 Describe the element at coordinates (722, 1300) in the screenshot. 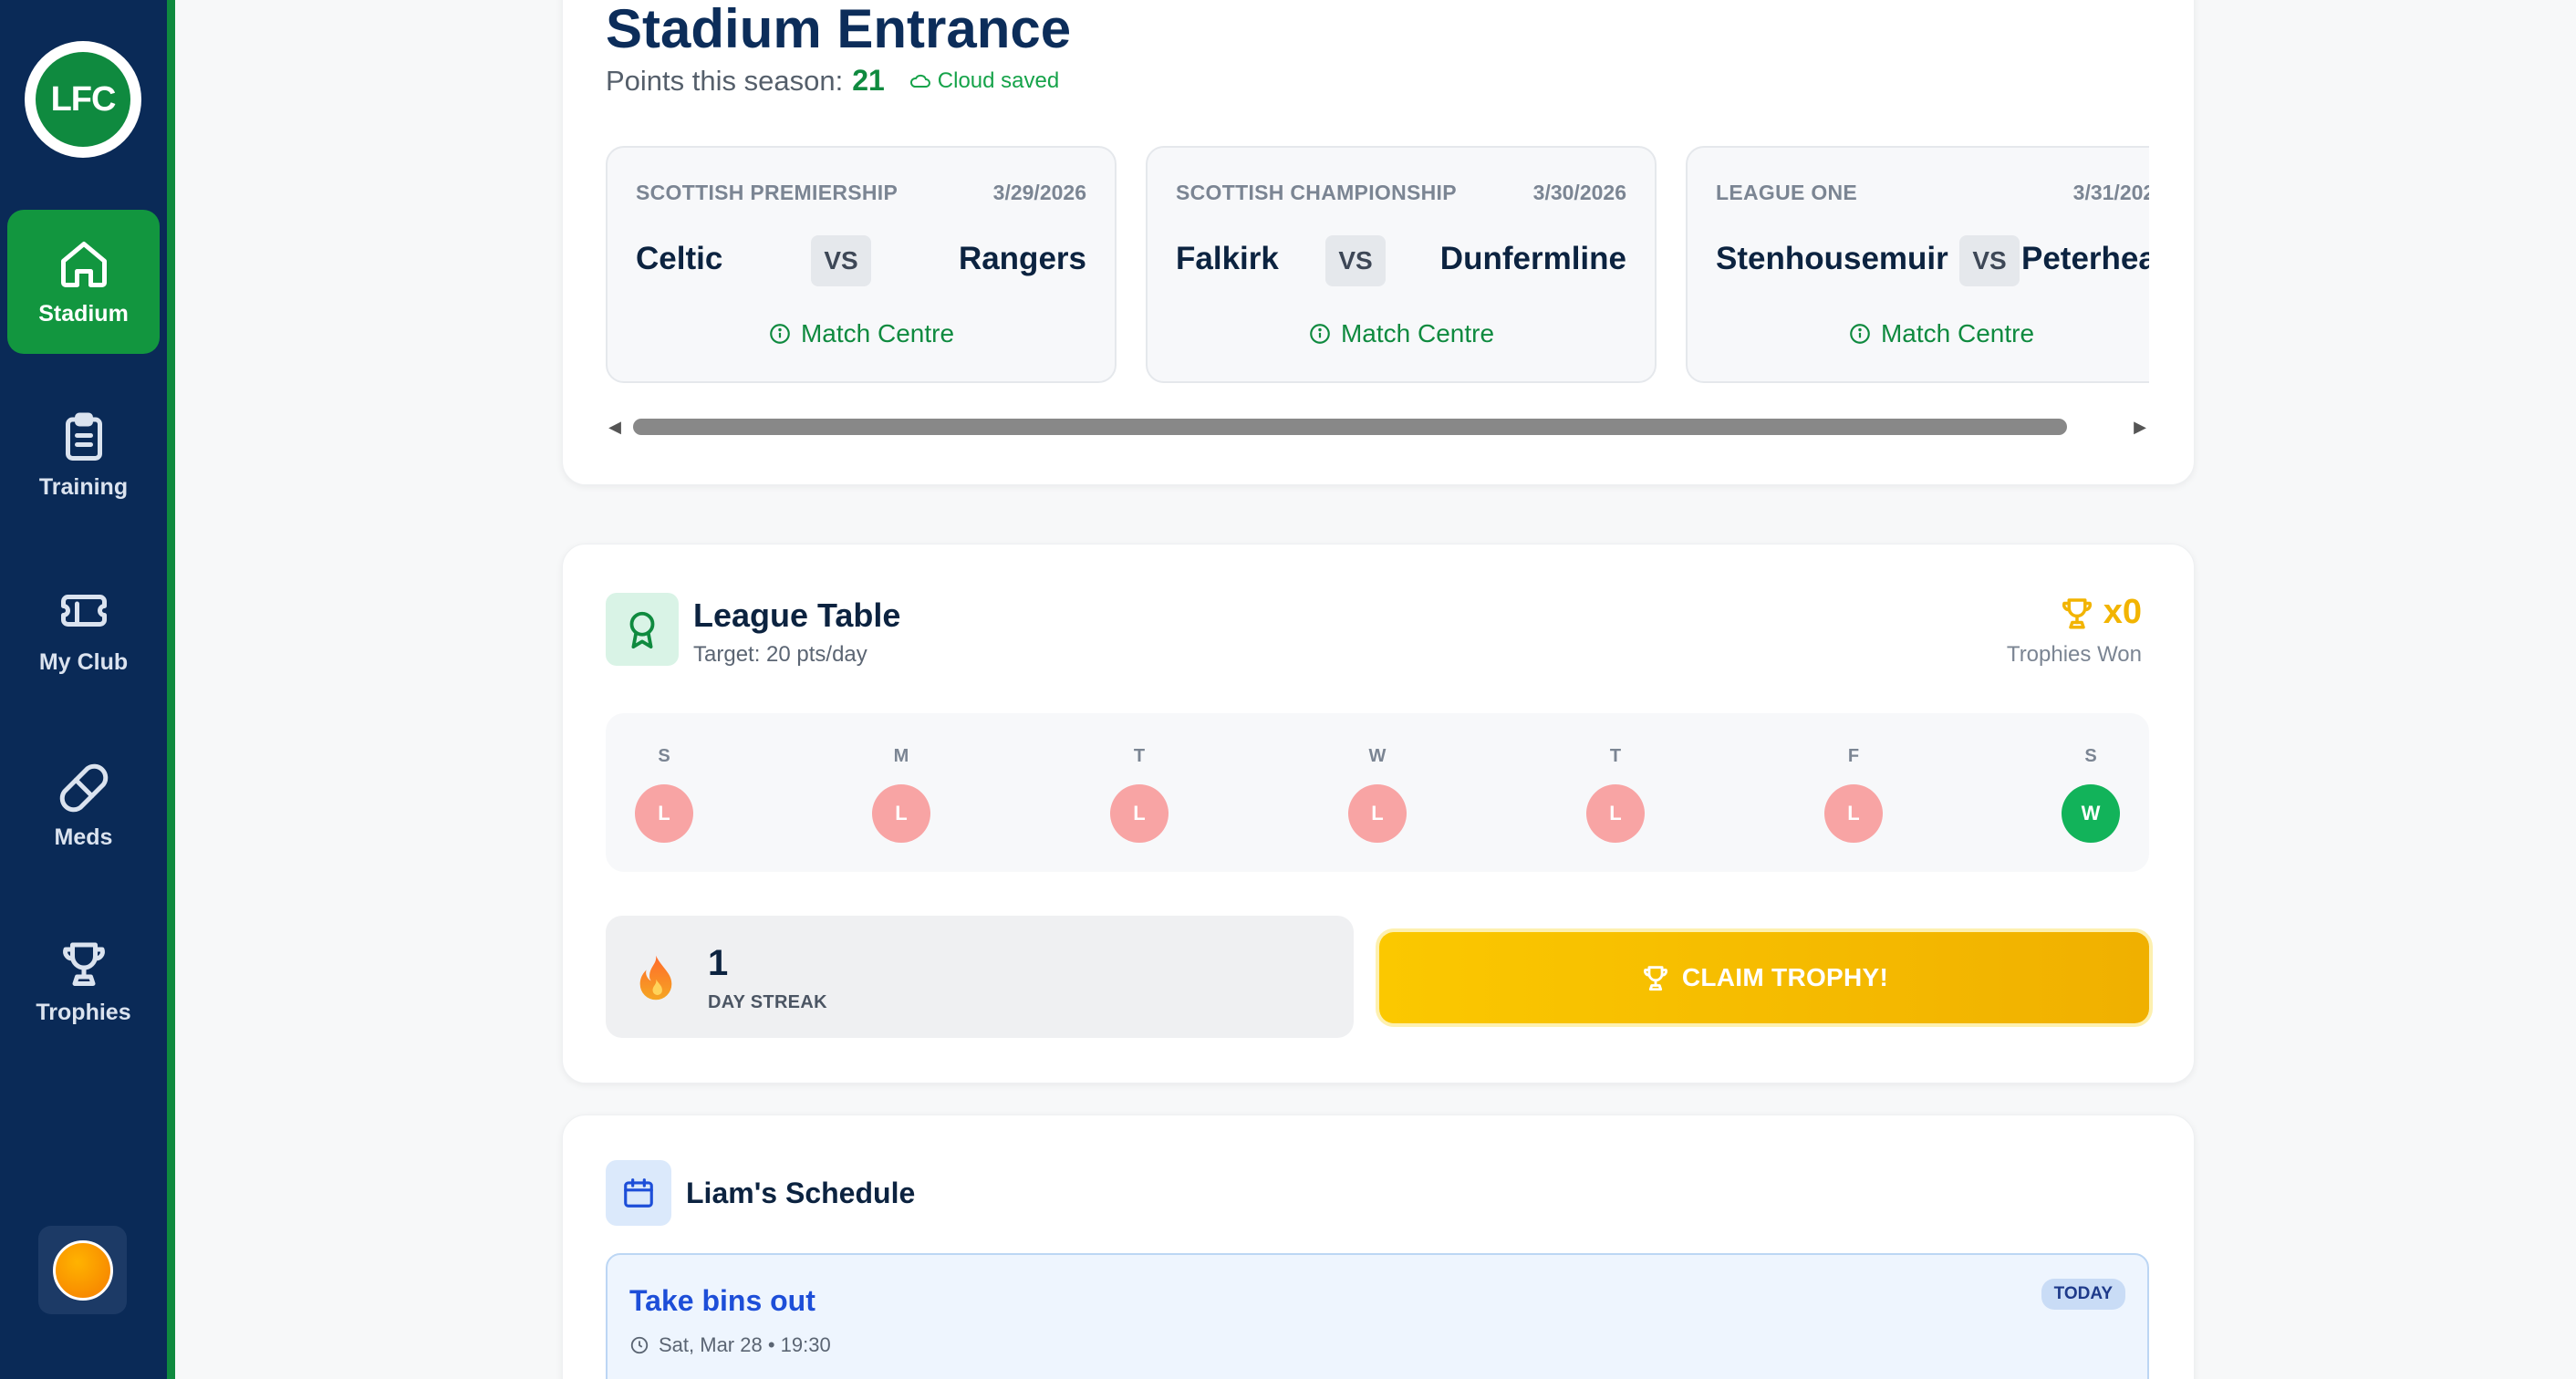

I see `event-title: Take bins out` at that location.